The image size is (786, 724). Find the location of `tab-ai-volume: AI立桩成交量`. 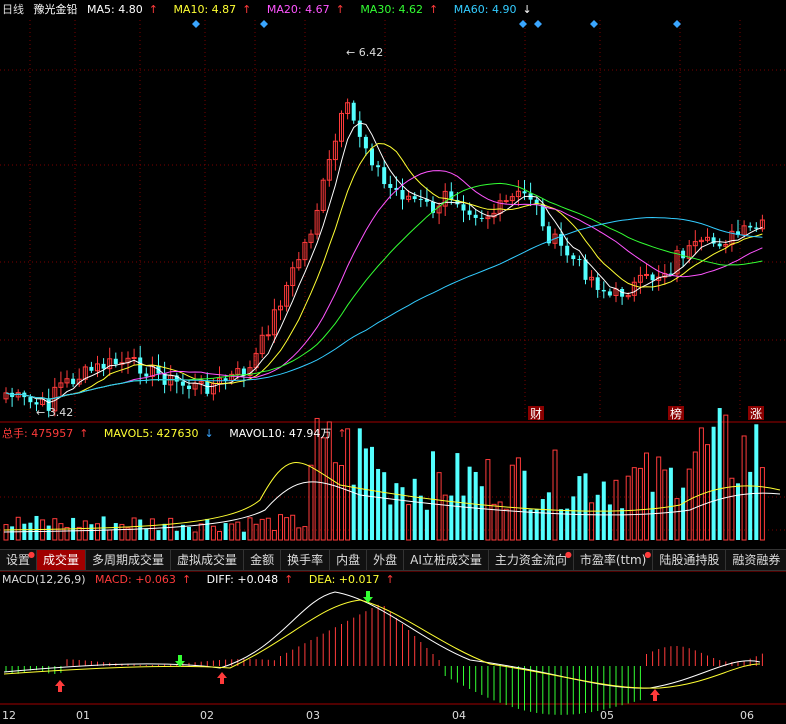

tab-ai-volume: AI立桩成交量 is located at coordinates (446, 560).